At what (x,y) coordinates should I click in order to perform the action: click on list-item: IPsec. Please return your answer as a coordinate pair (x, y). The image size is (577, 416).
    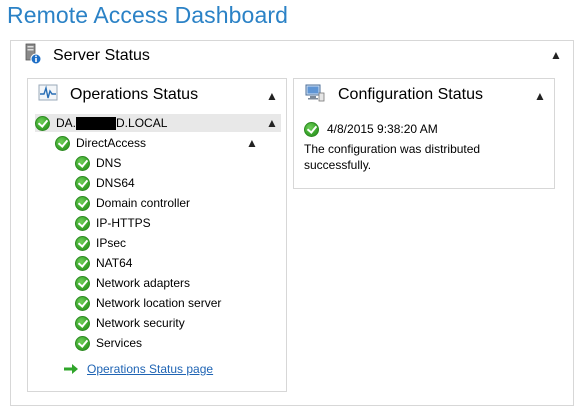
    Looking at the image, I should click on (100, 243).